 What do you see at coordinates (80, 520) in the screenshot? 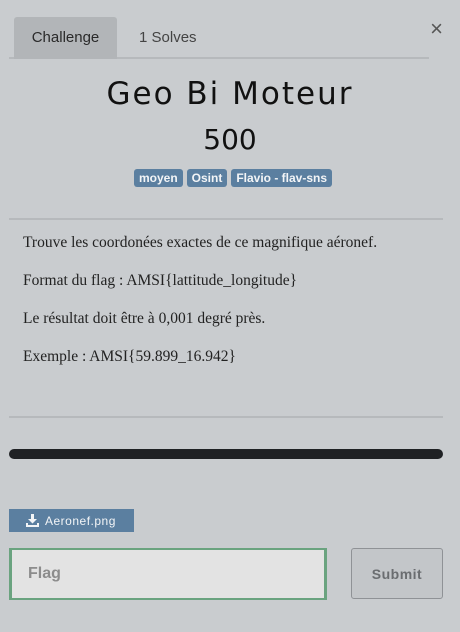
I see `file-name: Aeronef.png` at bounding box center [80, 520].